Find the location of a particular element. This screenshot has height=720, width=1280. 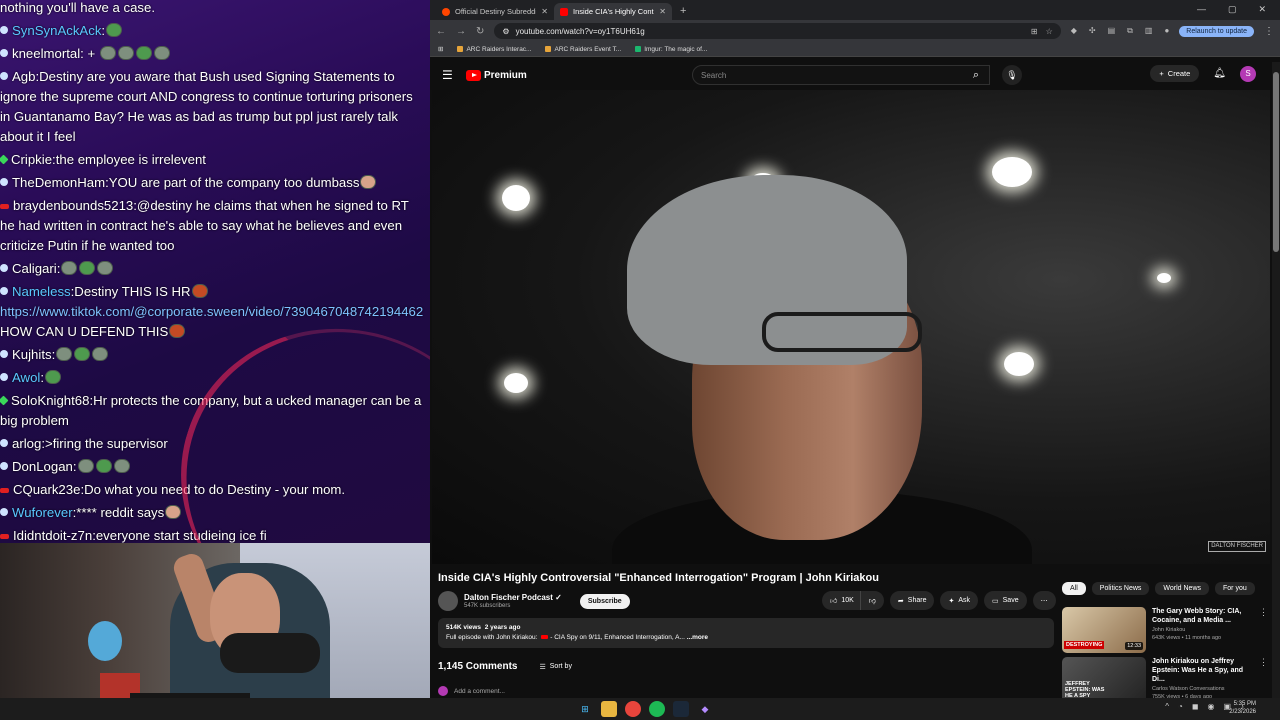

bookmark-star-icon: ☆ is located at coordinates (1049, 31).